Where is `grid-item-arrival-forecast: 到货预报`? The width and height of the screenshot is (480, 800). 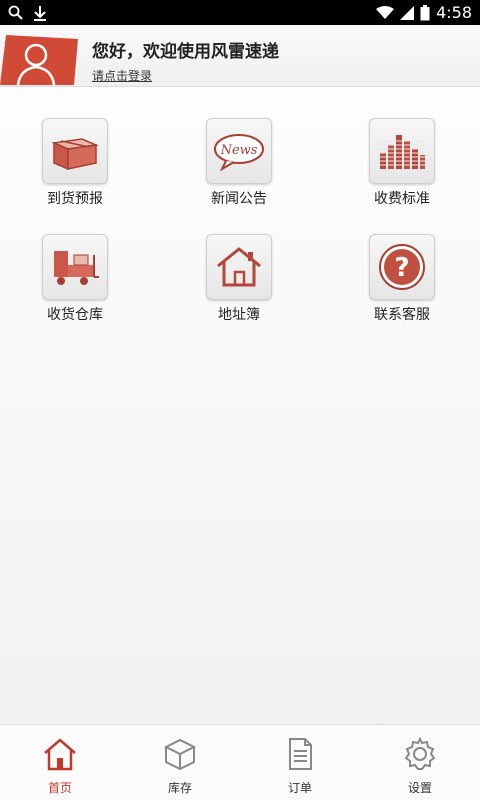 grid-item-arrival-forecast: 到货预报 is located at coordinates (75, 163).